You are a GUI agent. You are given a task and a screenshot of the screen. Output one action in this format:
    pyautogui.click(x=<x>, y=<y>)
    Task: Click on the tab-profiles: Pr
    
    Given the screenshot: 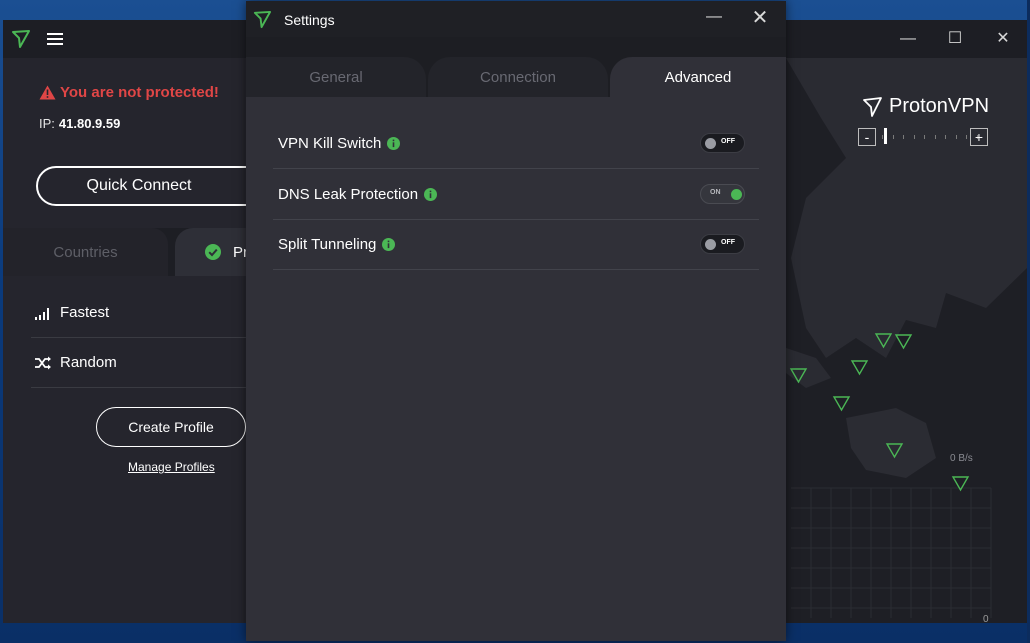 What is the action you would take?
    pyautogui.click(x=215, y=252)
    